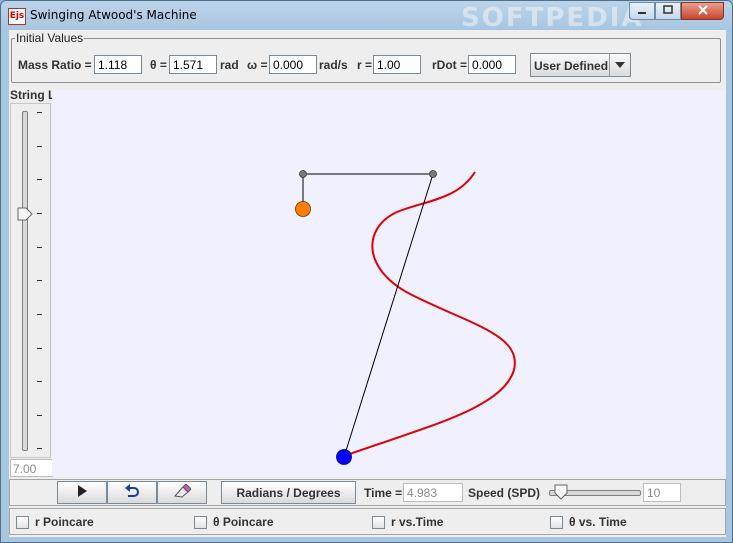 The width and height of the screenshot is (733, 543). I want to click on speed-slider-thumb, so click(561, 493).